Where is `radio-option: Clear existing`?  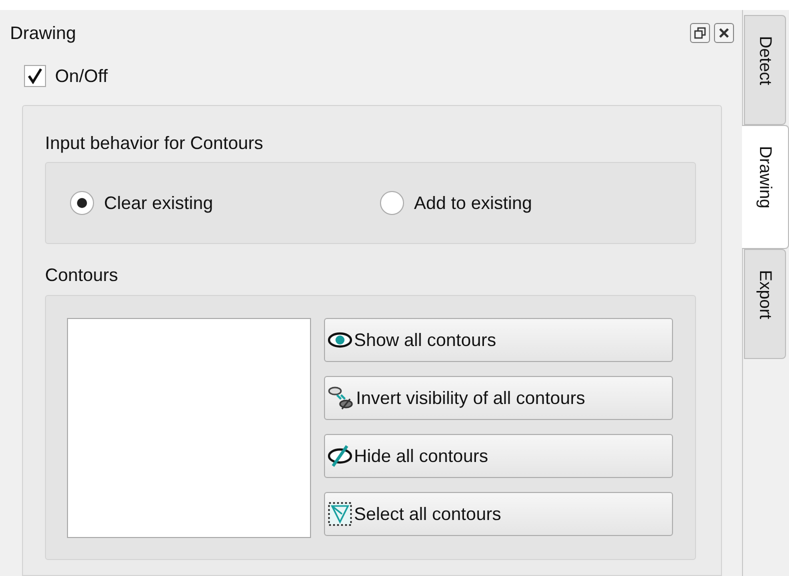
radio-option: Clear existing is located at coordinates (225, 203).